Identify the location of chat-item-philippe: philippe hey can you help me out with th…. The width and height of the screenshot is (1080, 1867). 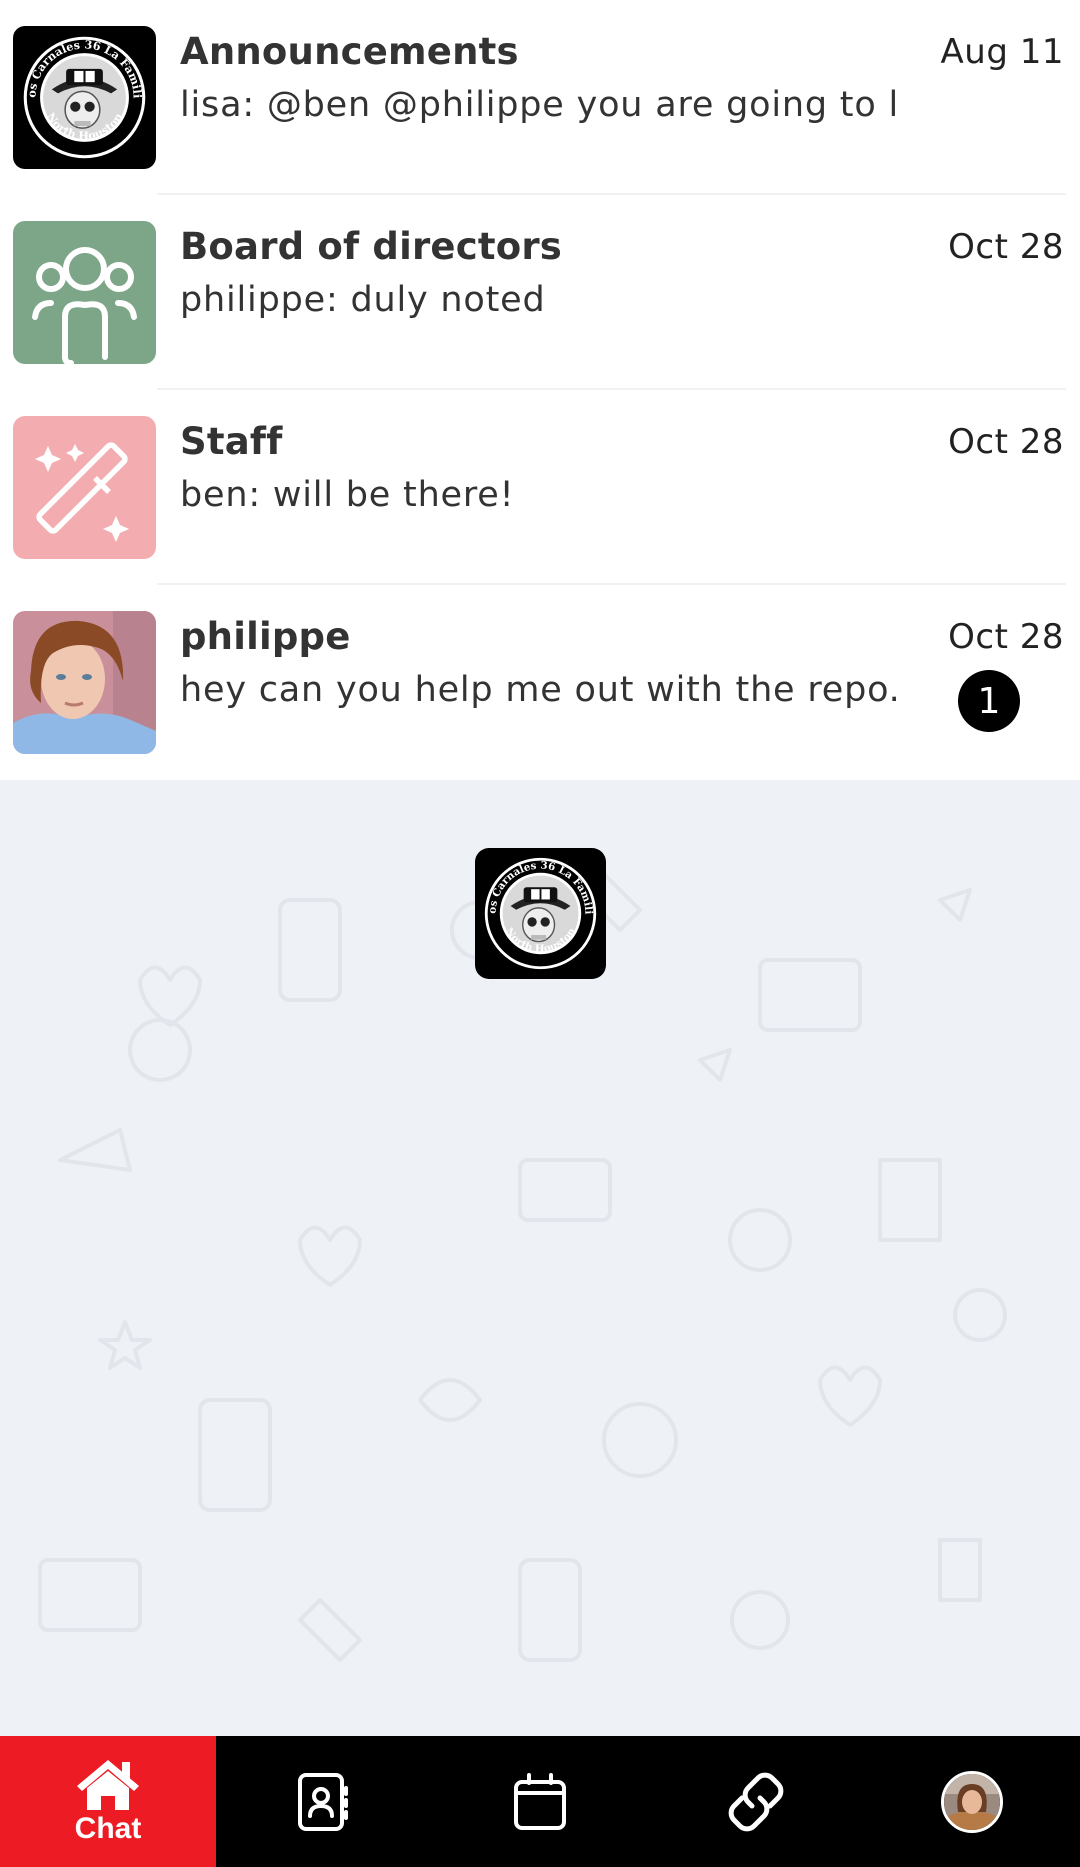
(540, 682).